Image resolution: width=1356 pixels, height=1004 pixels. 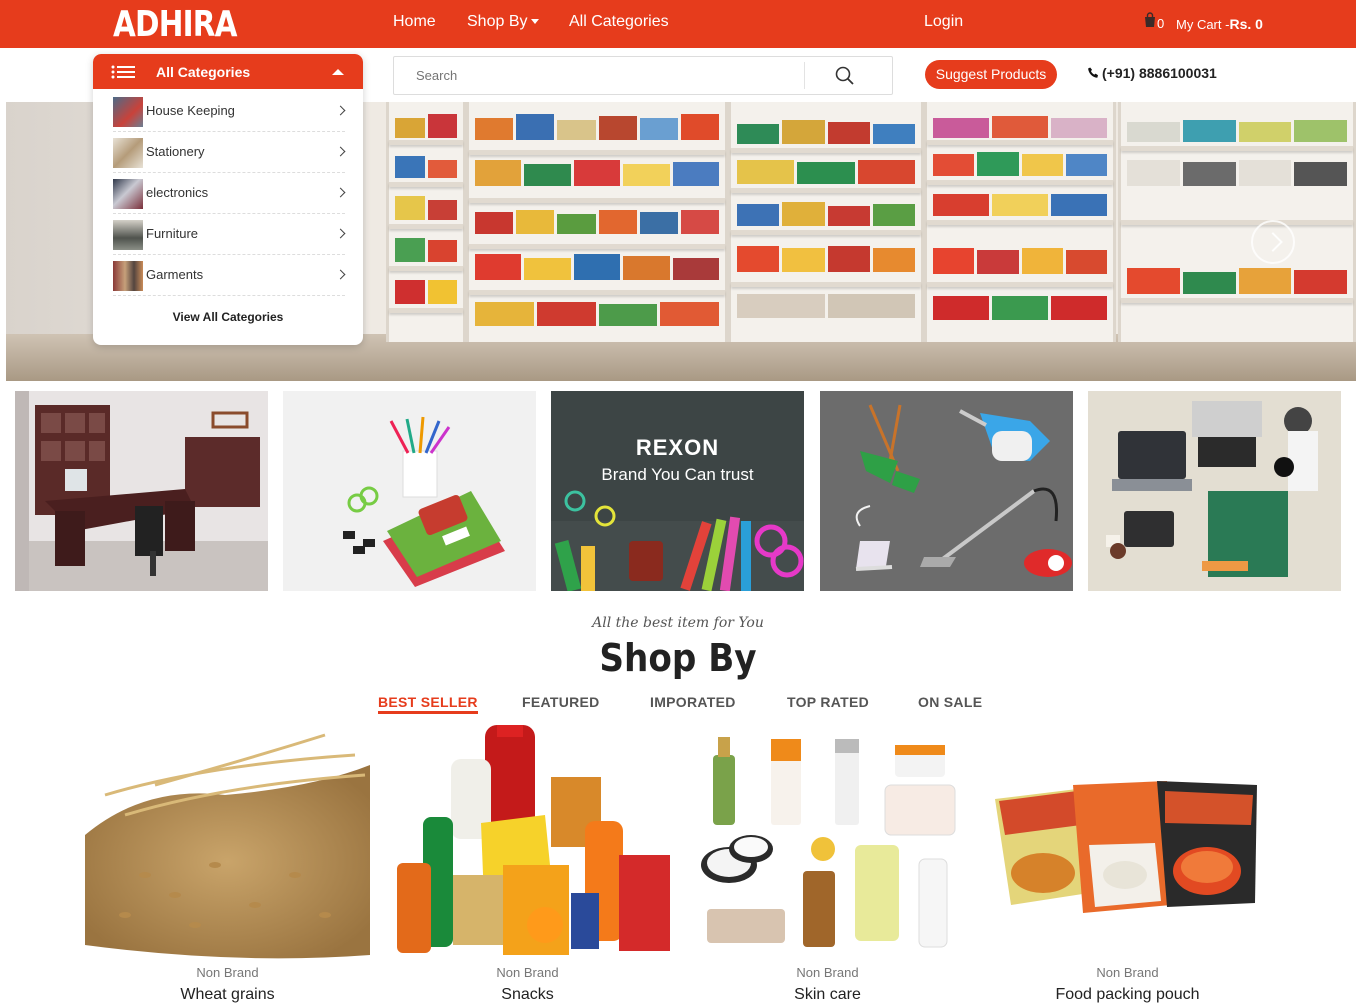 What do you see at coordinates (1127, 995) in the screenshot?
I see `product-name: Food packing pouch` at bounding box center [1127, 995].